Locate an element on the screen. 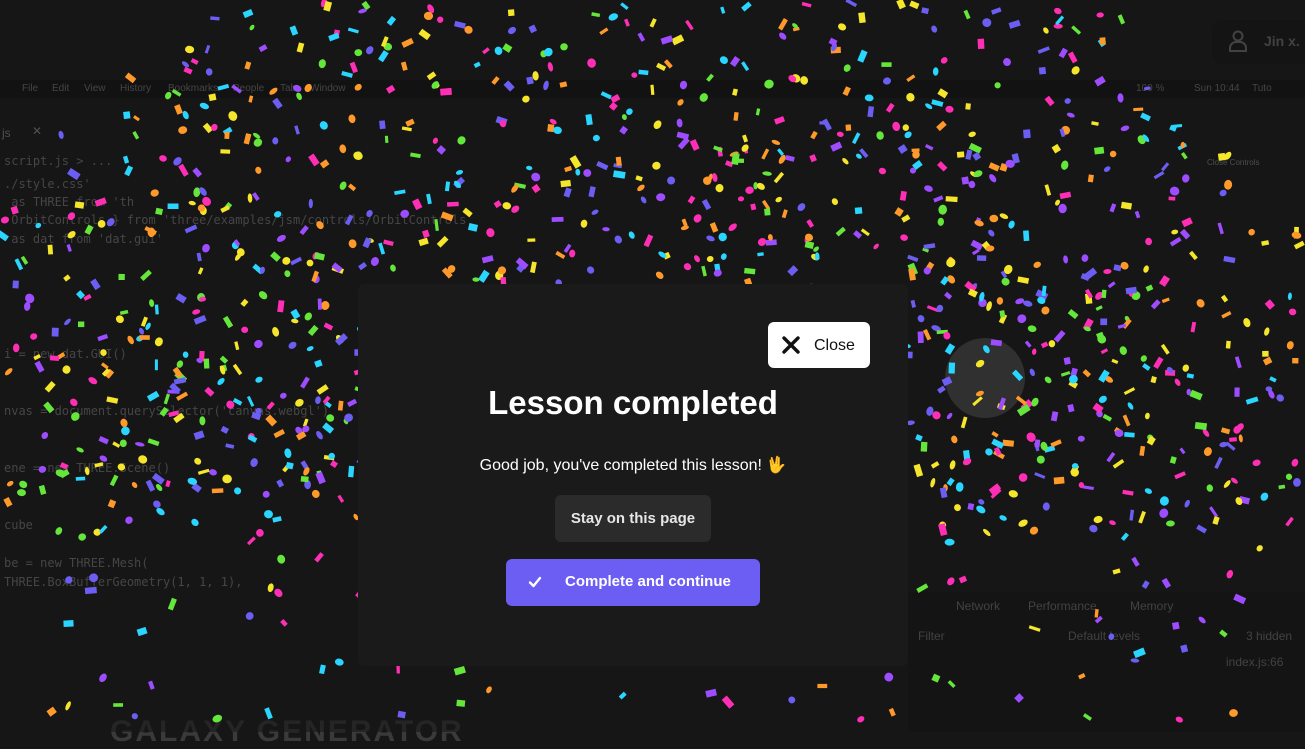 Image resolution: width=1305 pixels, height=749 pixels. complete-and-continue-button: Complete and continue is located at coordinates (633, 582).